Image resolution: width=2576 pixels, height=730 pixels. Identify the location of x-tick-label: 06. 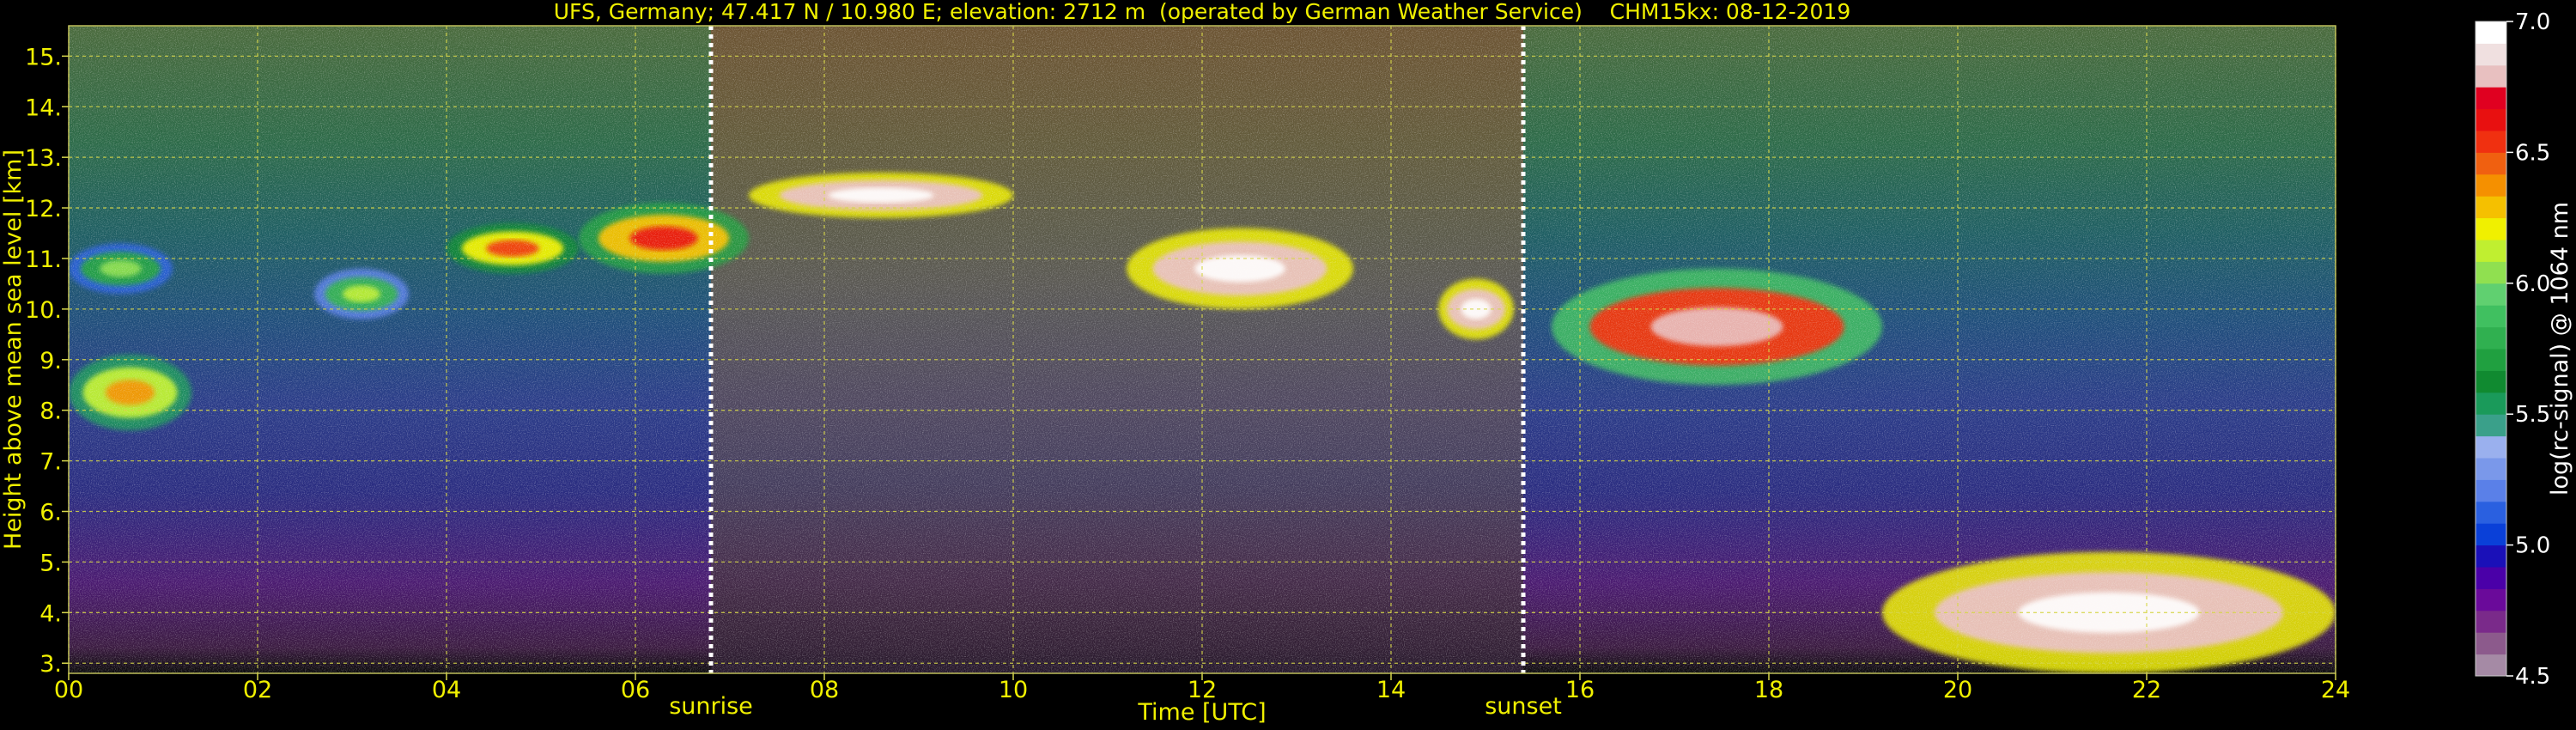
(636, 690).